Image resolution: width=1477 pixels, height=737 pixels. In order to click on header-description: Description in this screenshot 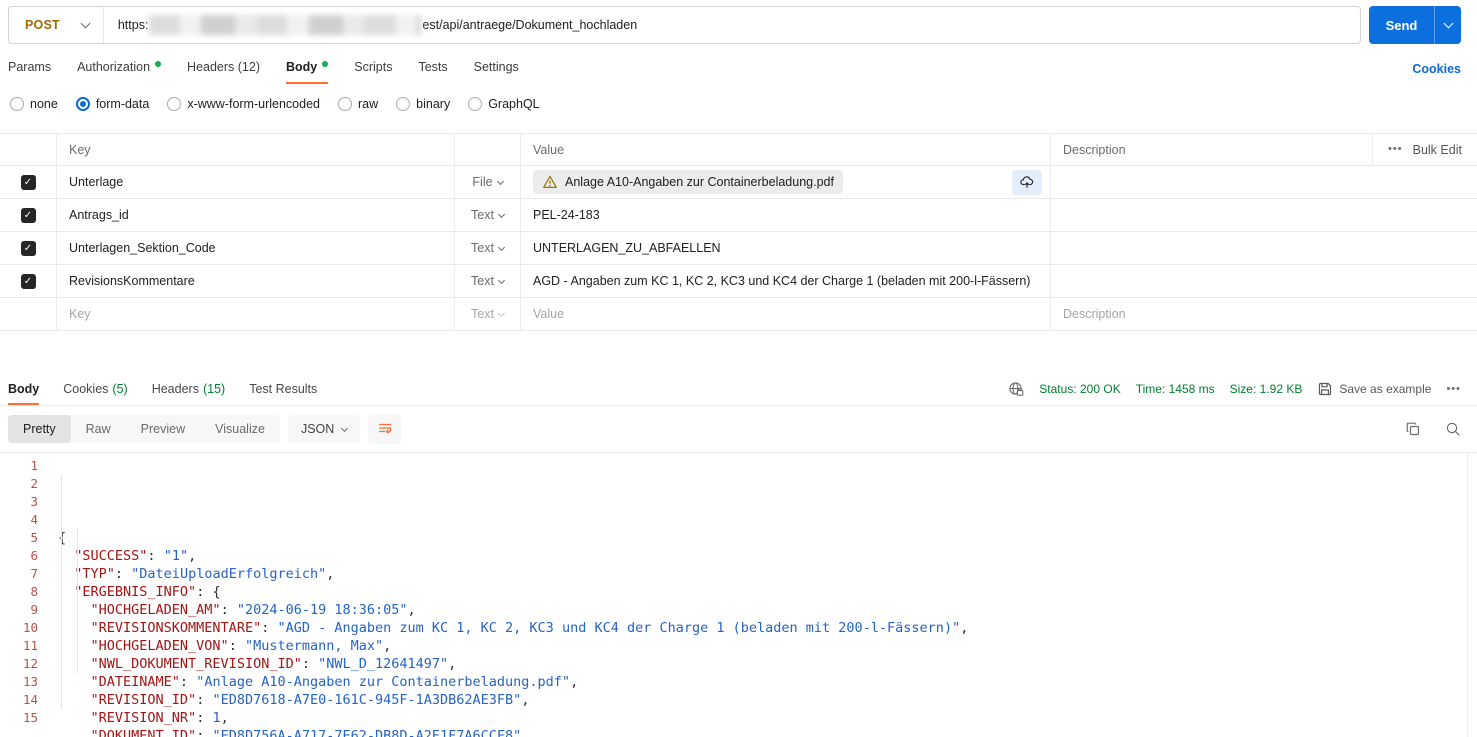, I will do `click(1211, 149)`.